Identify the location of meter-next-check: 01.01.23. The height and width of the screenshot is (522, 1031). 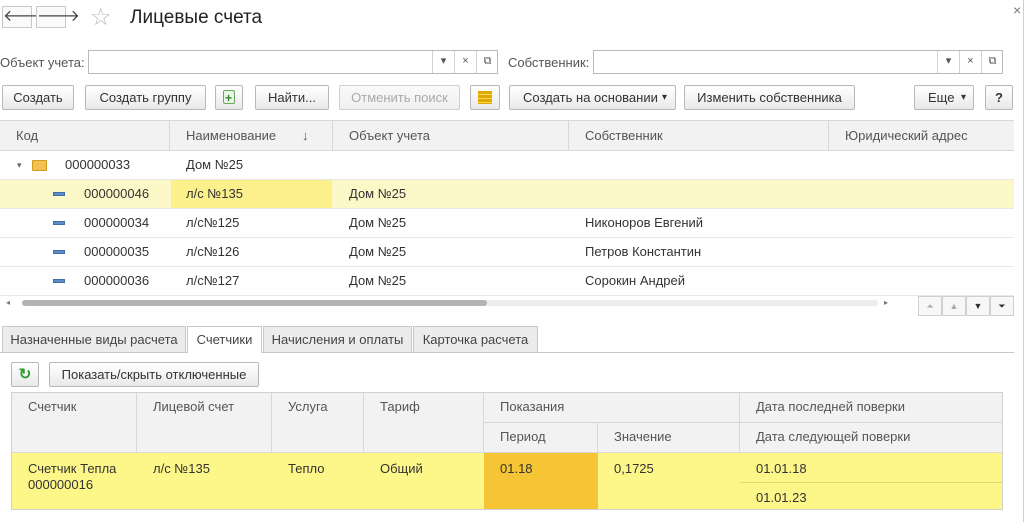
(781, 497).